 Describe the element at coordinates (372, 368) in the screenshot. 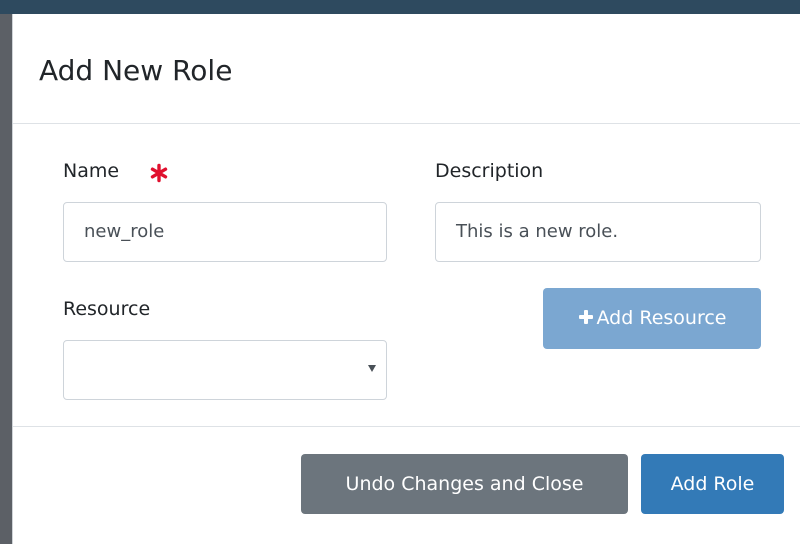

I see `caret-down-icon` at that location.